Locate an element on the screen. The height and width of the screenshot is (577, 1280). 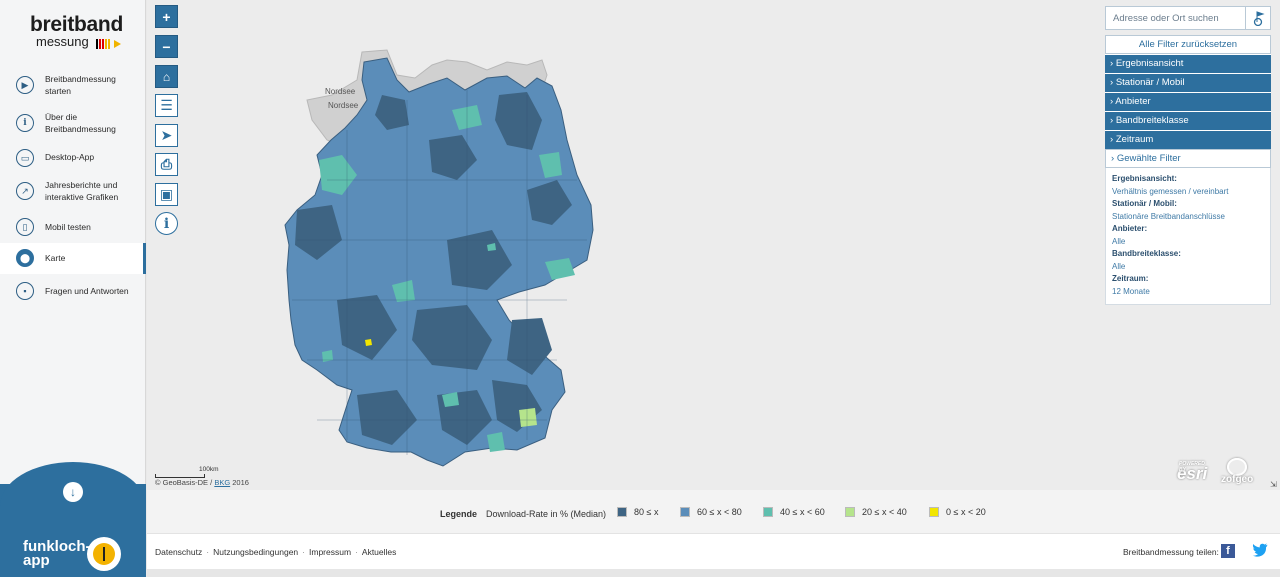
sidebar-item-karte: ⬤ Karte is located at coordinates (73, 258).